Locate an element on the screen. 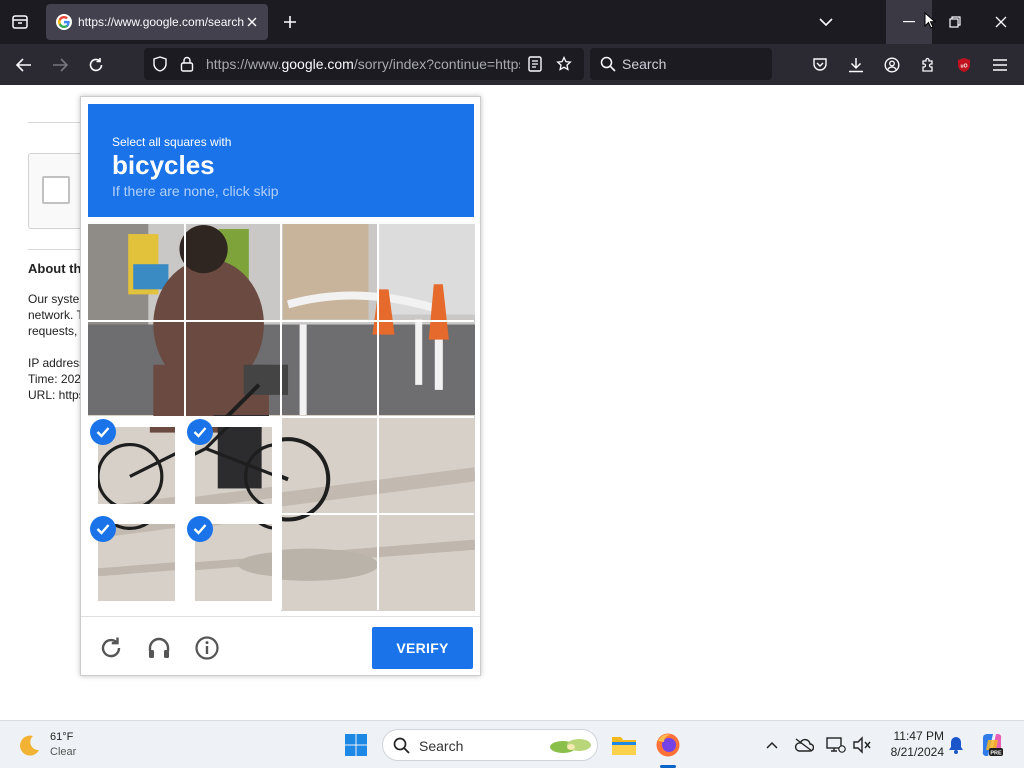 The image size is (1024, 768). firefox-taskbar-button is located at coordinates (668, 745).